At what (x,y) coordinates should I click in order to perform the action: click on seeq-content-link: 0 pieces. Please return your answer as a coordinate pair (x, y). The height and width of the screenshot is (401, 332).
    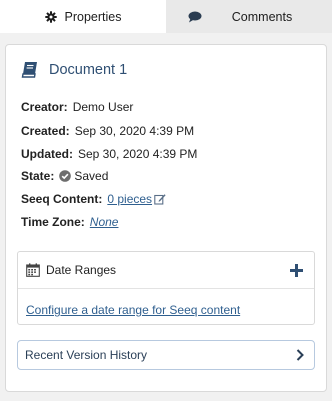
    Looking at the image, I should click on (129, 199).